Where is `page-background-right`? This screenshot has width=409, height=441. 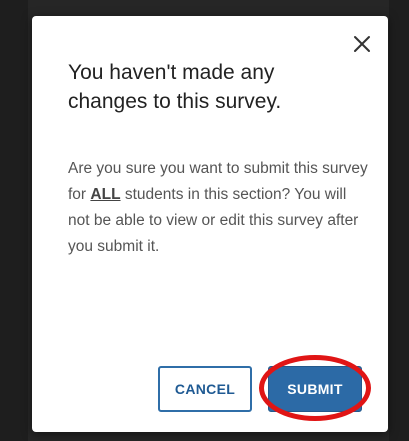
page-background-right is located at coordinates (399, 220).